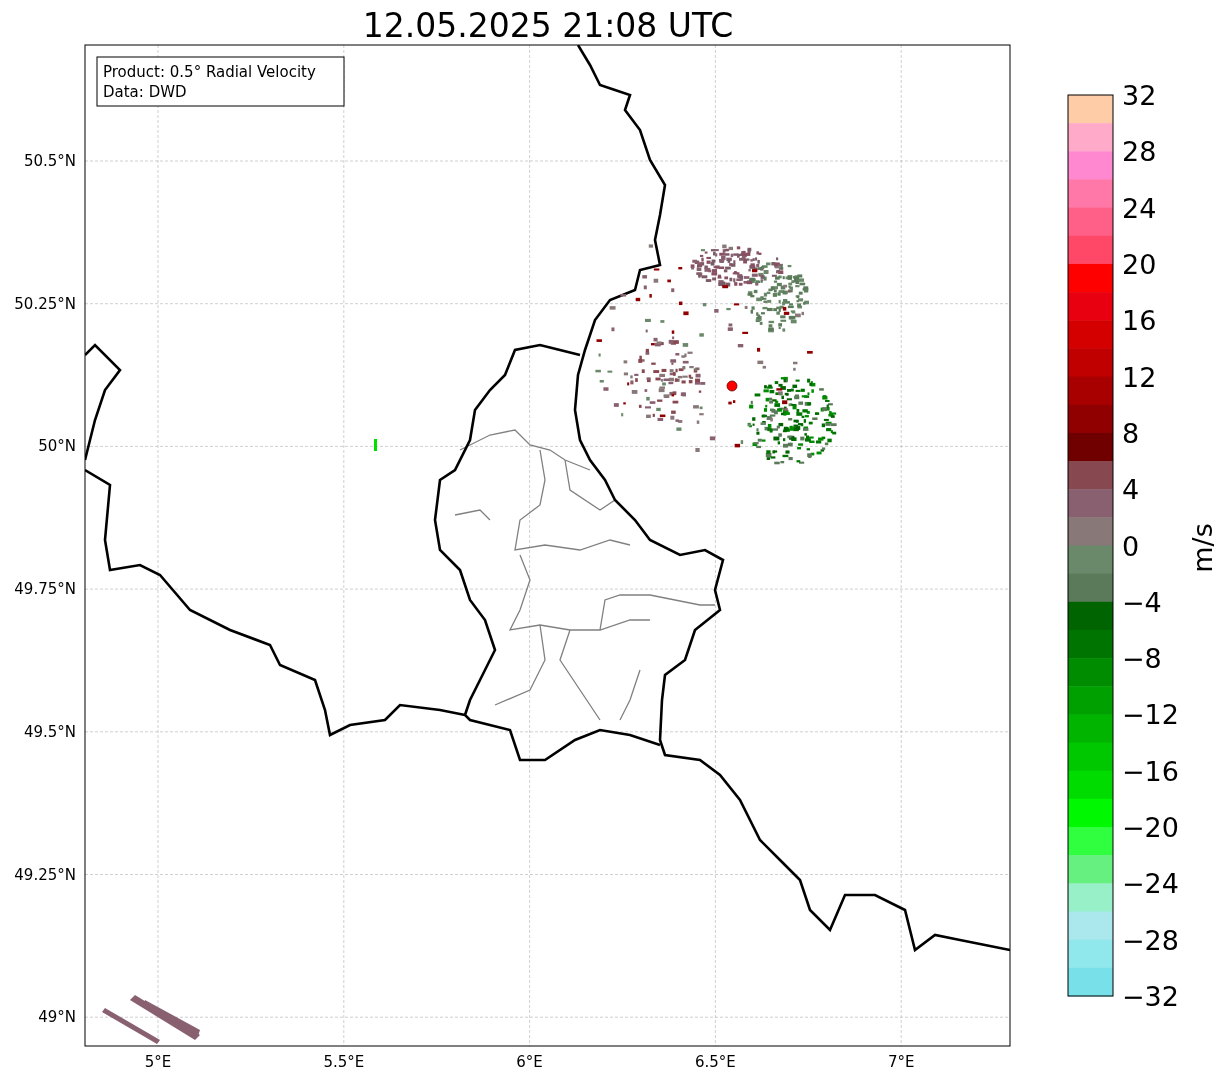 The width and height of the screenshot is (1225, 1081). Describe the element at coordinates (1139, 208) in the screenshot. I see `colorbar-tick-label: 24` at that location.